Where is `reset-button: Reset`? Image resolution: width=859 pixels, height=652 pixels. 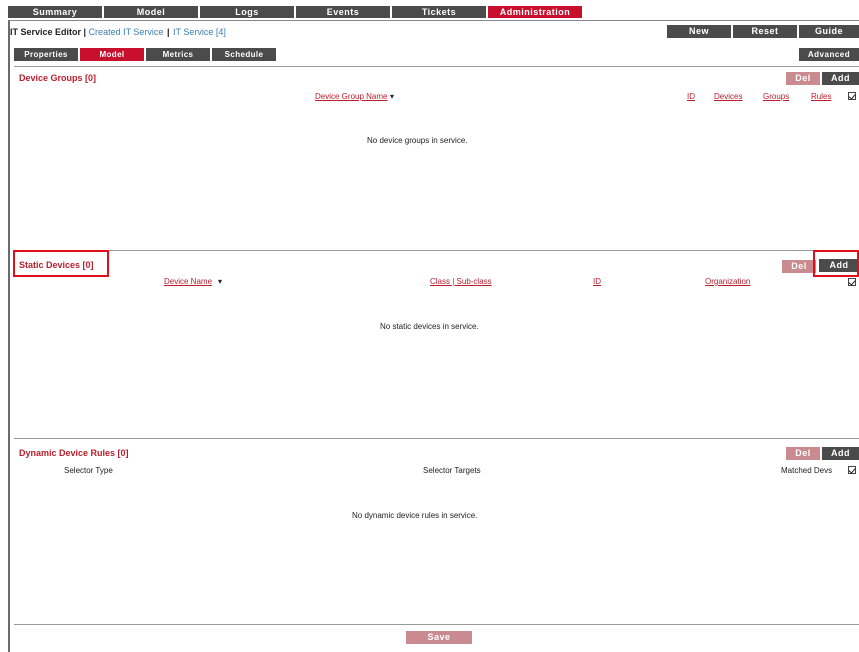
reset-button: Reset is located at coordinates (765, 31).